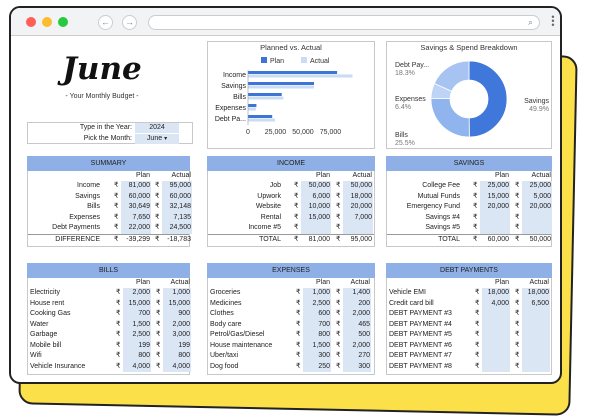 The width and height of the screenshot is (600, 417). What do you see at coordinates (536, 186) in the screenshot?
I see `actual-cell: 25,000` at bounding box center [536, 186].